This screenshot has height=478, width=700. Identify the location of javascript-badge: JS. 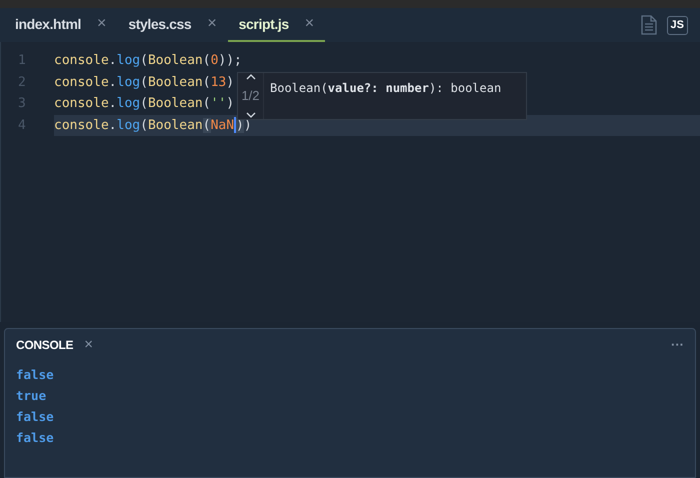
(677, 25).